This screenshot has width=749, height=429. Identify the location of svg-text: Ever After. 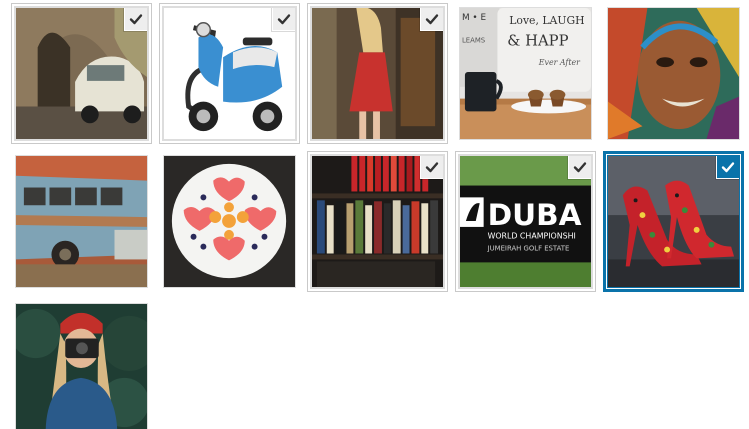
(559, 62).